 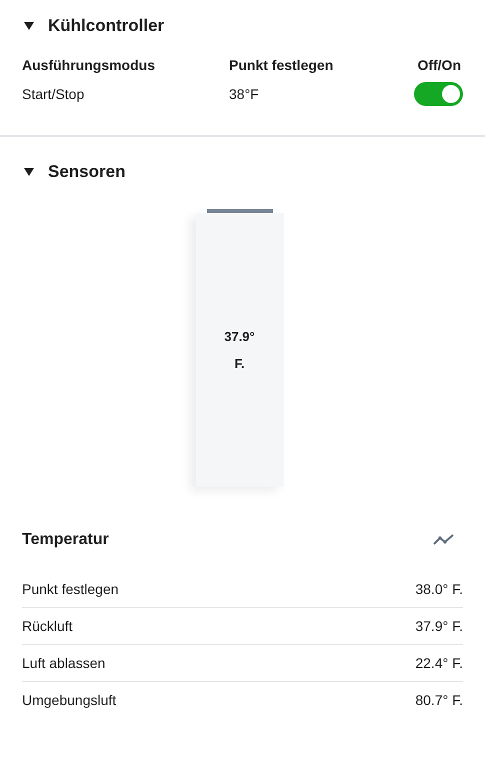 I want to click on toggle-switch, so click(x=438, y=94).